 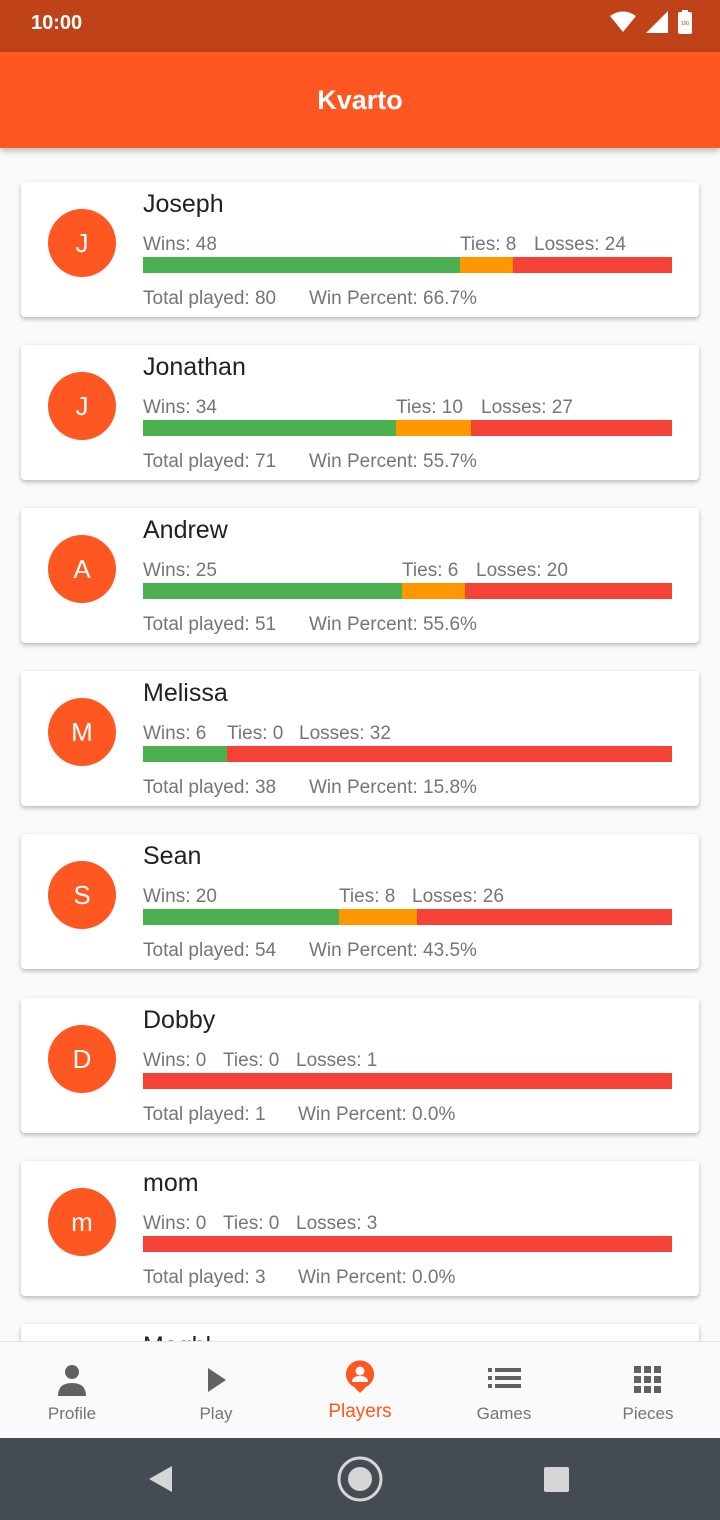 What do you see at coordinates (177, 1336) in the screenshot?
I see `player-name: Meghl` at bounding box center [177, 1336].